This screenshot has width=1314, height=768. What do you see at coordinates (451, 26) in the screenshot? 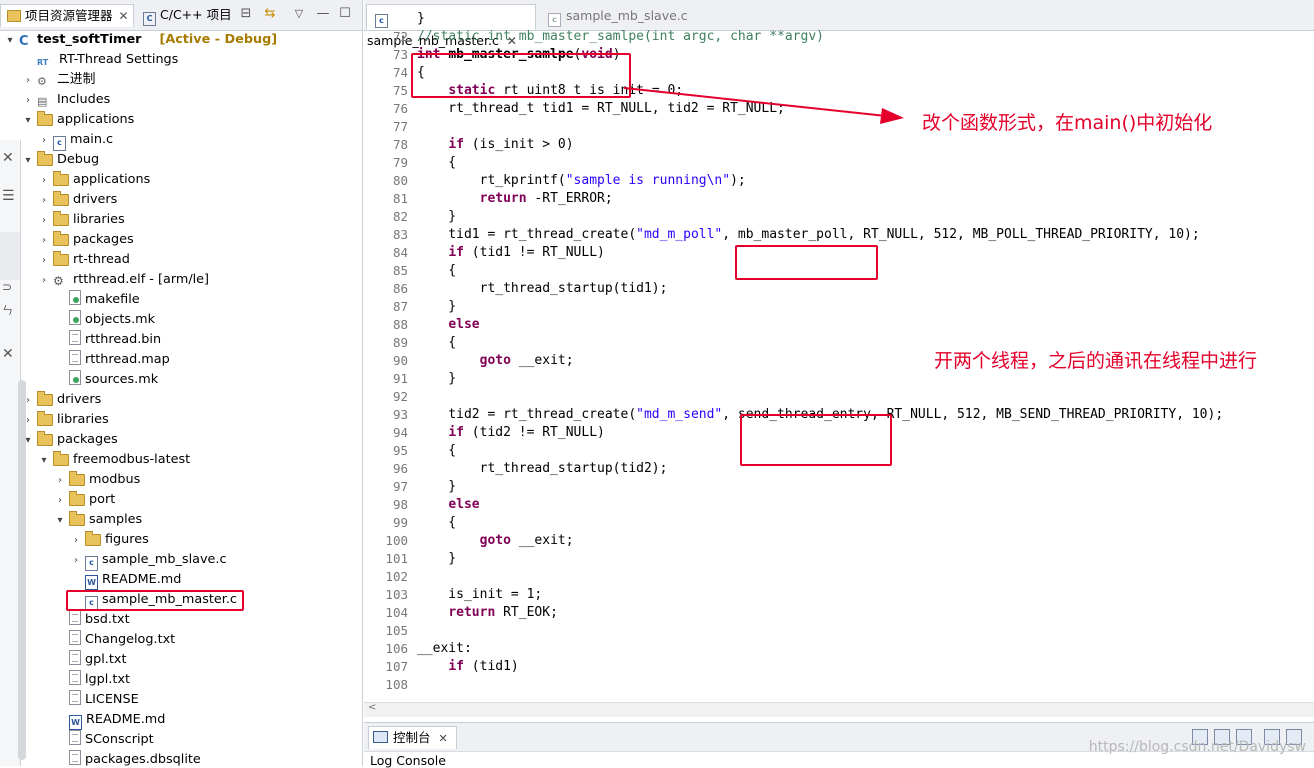
I see `tab-sample-mb-master: csample_mb_master.c ✕` at bounding box center [451, 26].